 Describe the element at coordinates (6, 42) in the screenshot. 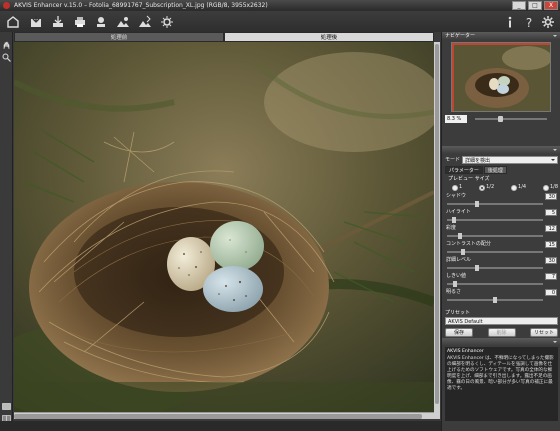

I see `hand-tool-icon` at that location.